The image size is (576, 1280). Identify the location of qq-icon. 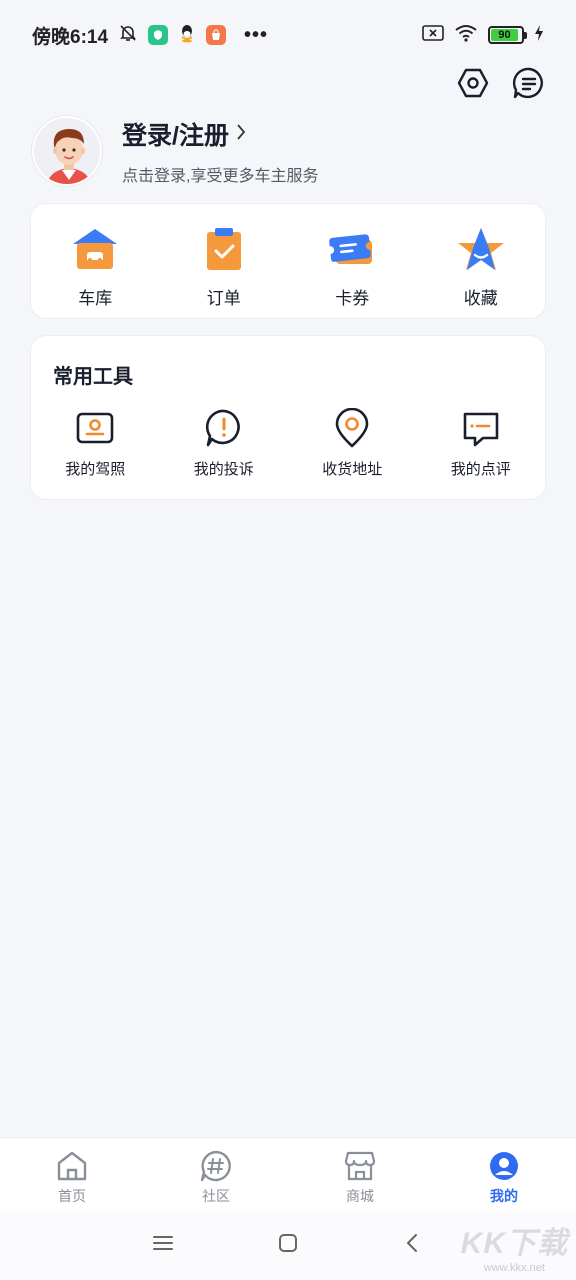
(187, 35).